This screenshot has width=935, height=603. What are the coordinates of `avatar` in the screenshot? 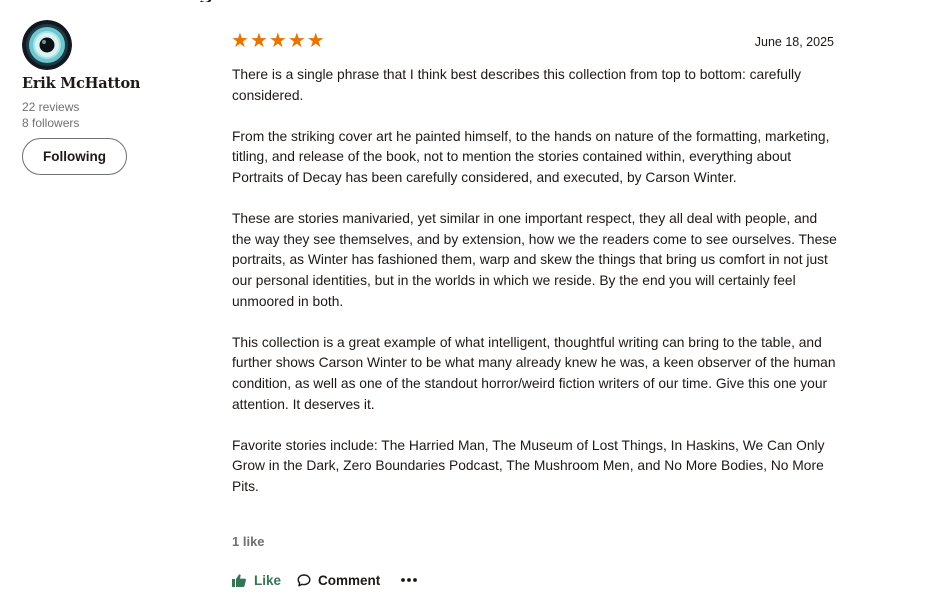 It's located at (47, 45).